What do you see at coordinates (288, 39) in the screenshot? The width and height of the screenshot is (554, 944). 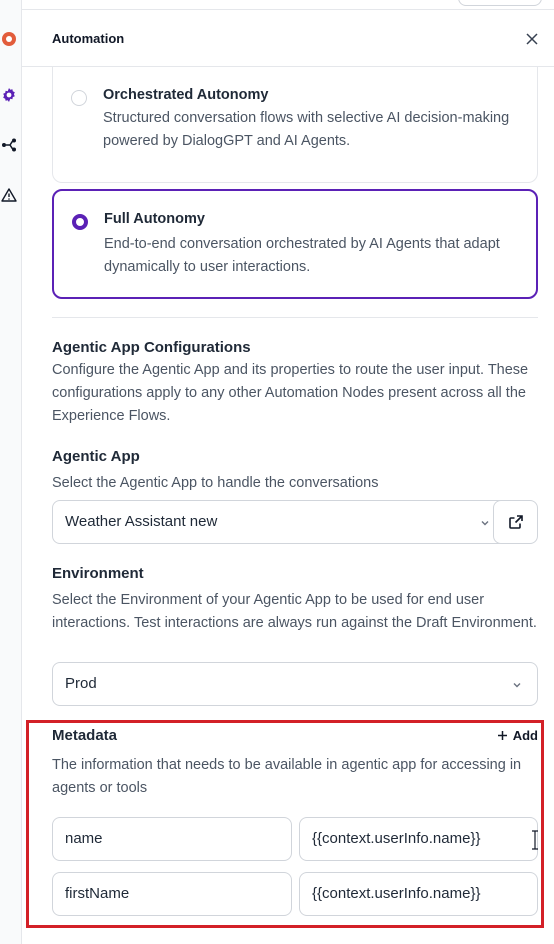 I see `panel-header: Automation` at bounding box center [288, 39].